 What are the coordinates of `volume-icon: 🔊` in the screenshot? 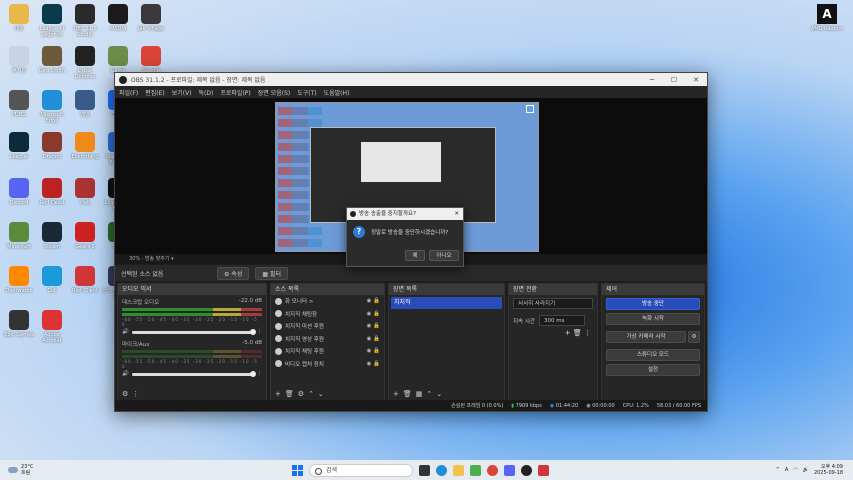 It's located at (806, 470).